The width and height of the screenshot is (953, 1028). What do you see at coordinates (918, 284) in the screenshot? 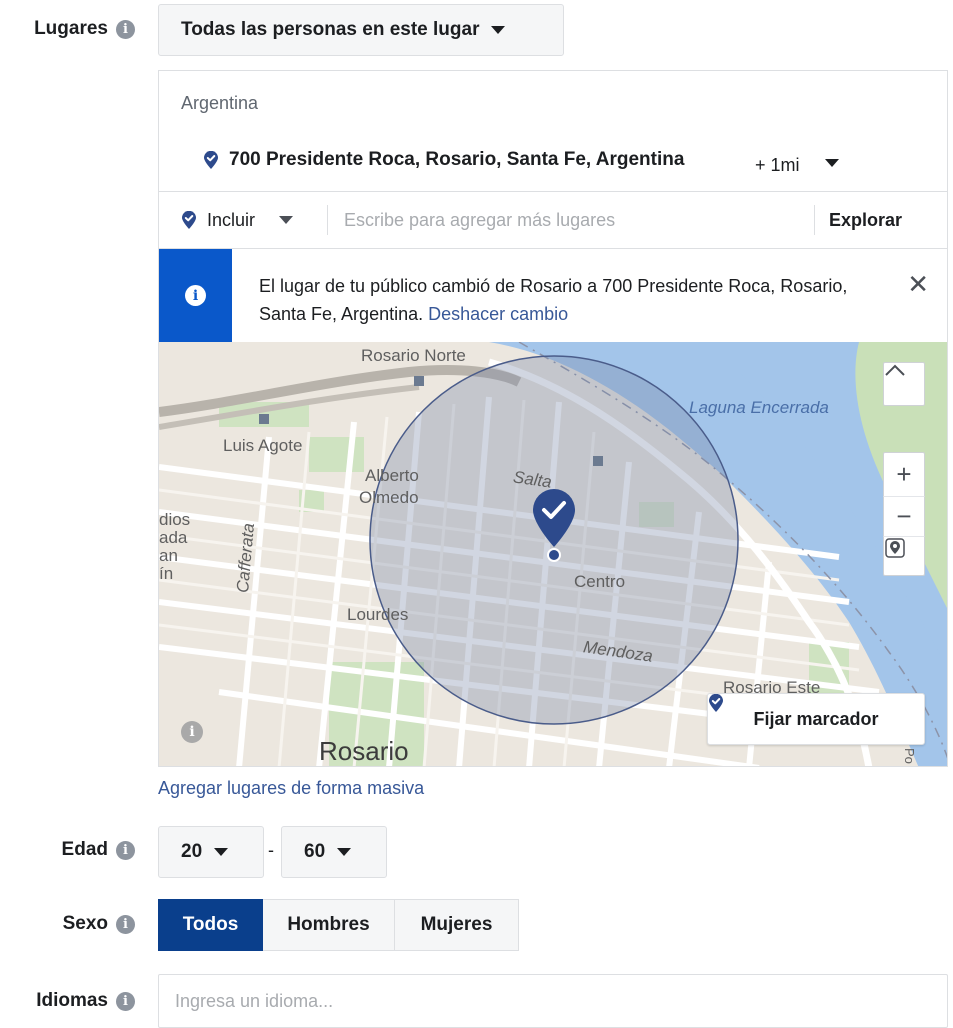
I see `close-icon: ✕` at bounding box center [918, 284].